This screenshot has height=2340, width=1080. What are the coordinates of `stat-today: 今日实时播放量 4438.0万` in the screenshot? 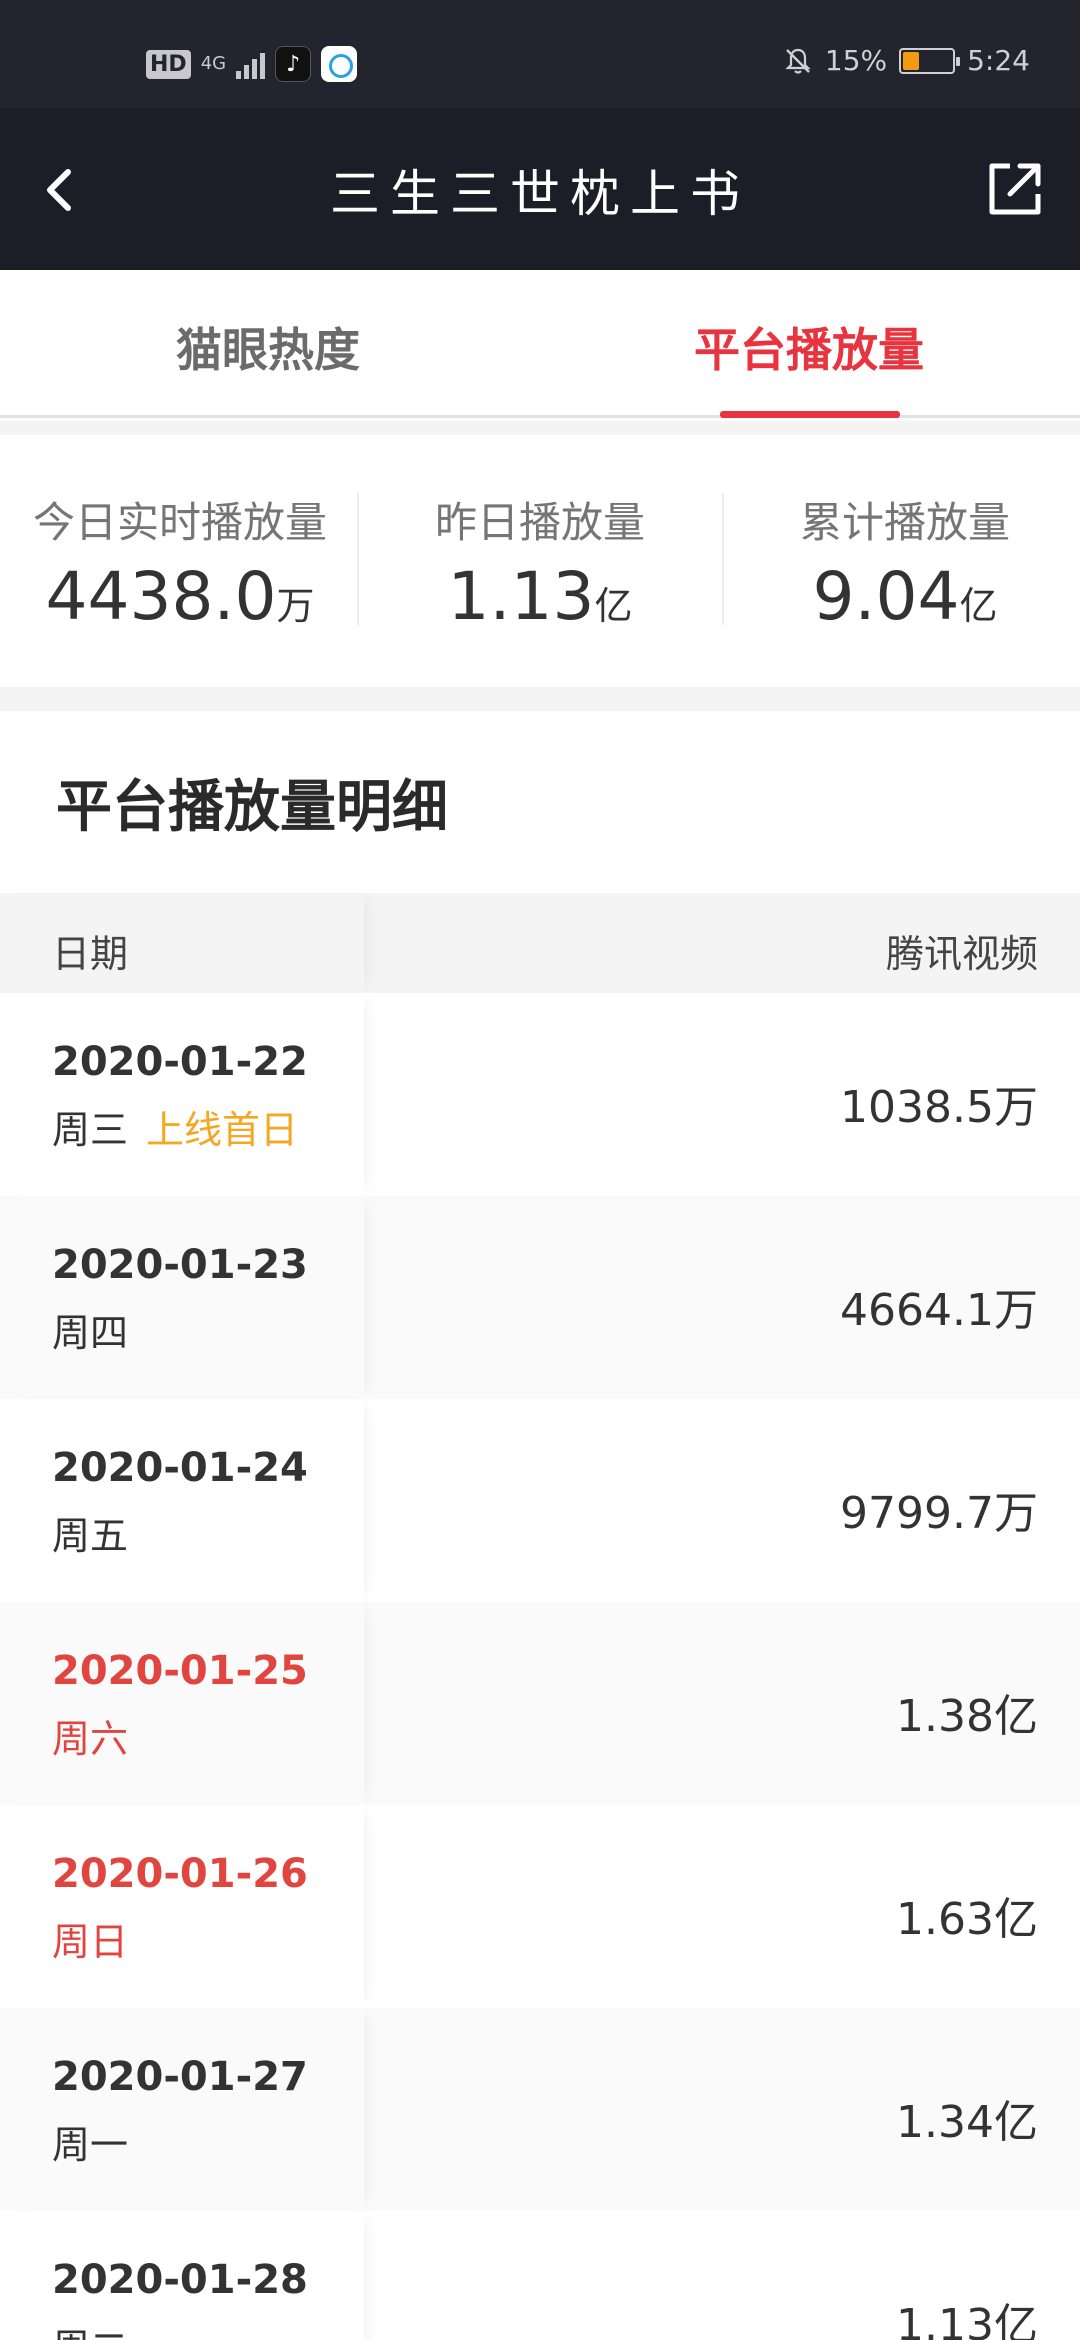 It's located at (180, 562).